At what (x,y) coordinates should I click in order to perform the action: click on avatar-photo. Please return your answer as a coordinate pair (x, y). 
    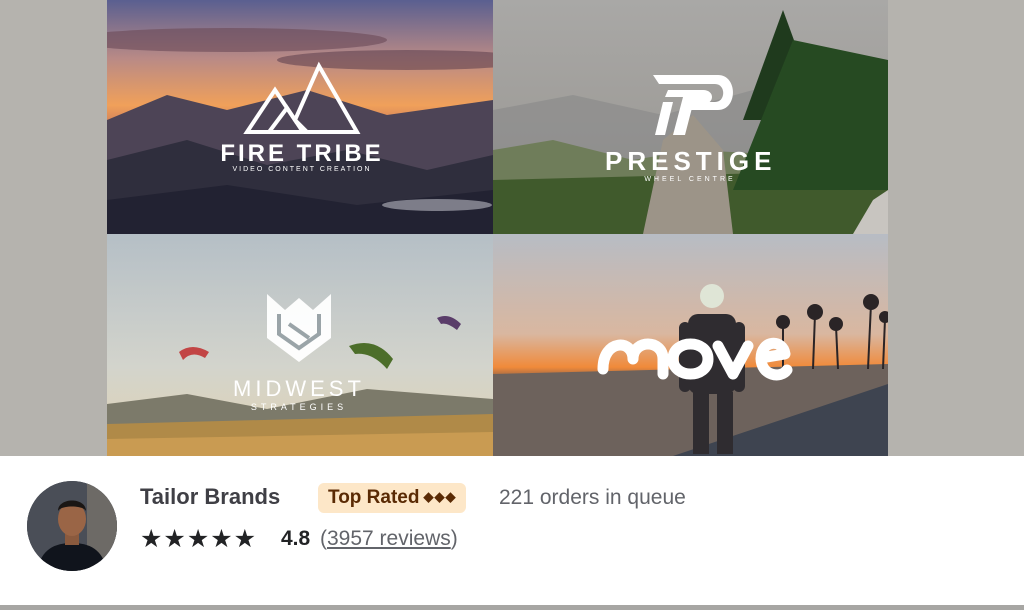
    Looking at the image, I should click on (72, 526).